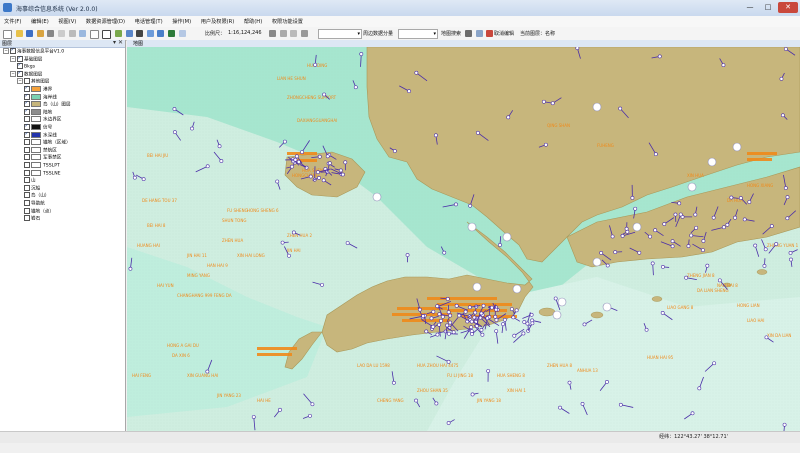 The height and width of the screenshot is (453, 800). What do you see at coordinates (558, 125) in the screenshot?
I see `ship-label: QING SHAN` at bounding box center [558, 125].